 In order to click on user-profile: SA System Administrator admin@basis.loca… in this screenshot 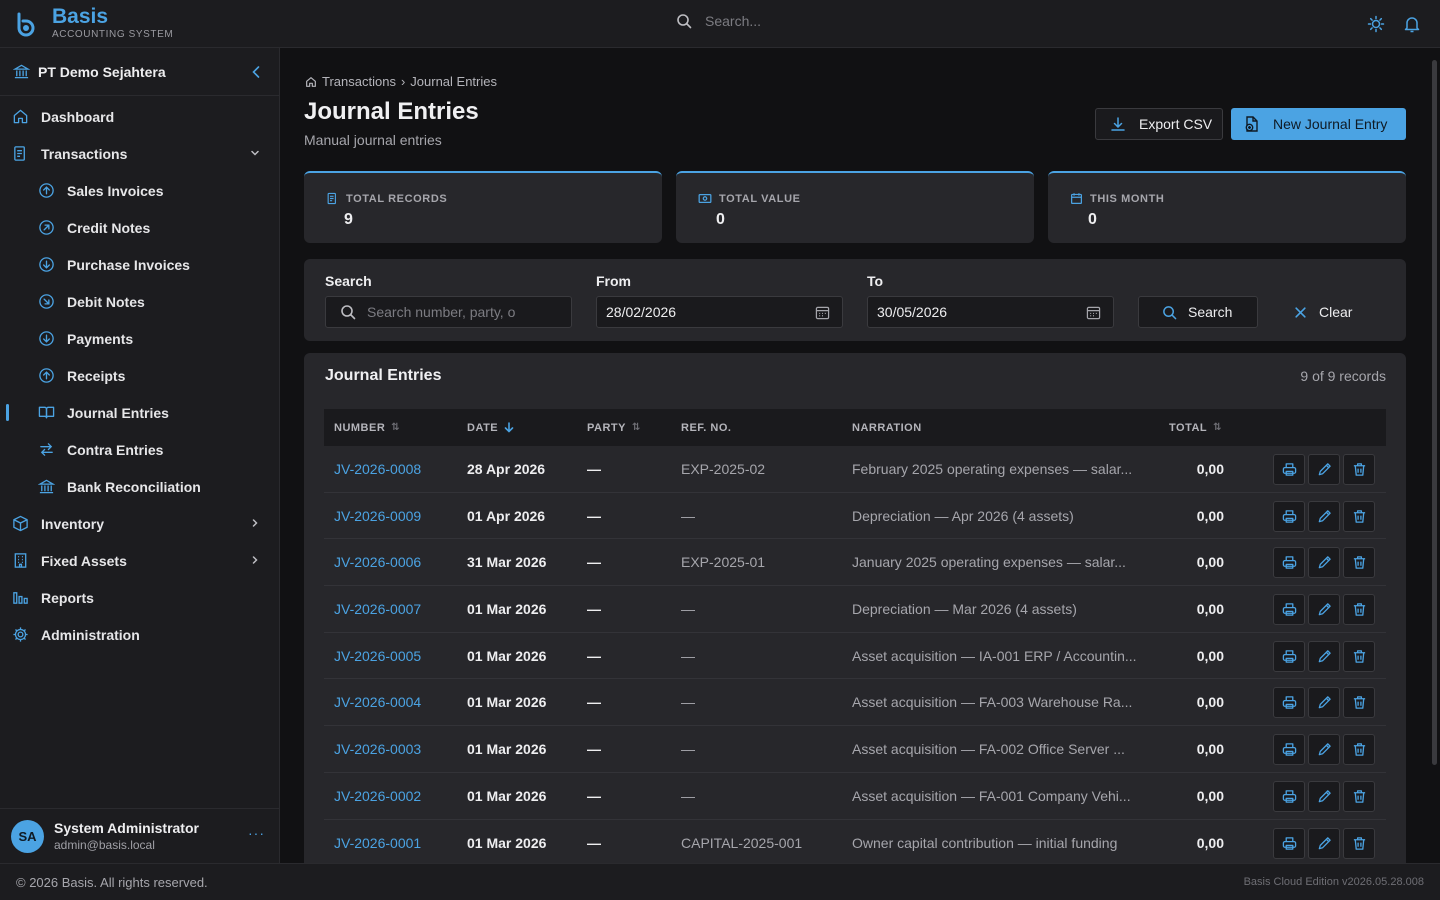, I will do `click(139, 835)`.